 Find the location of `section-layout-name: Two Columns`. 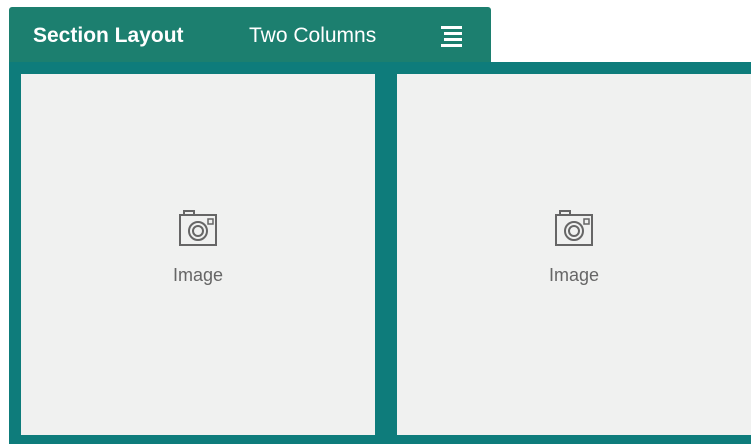

section-layout-name: Two Columns is located at coordinates (313, 35).